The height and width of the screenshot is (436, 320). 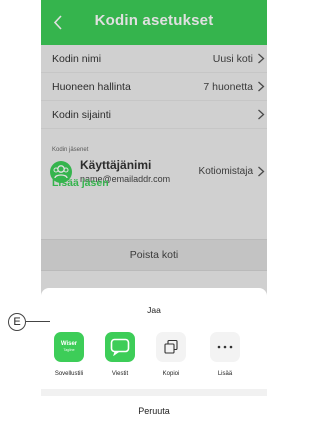 I want to click on share-option-label: Sovellustili, so click(x=69, y=374).